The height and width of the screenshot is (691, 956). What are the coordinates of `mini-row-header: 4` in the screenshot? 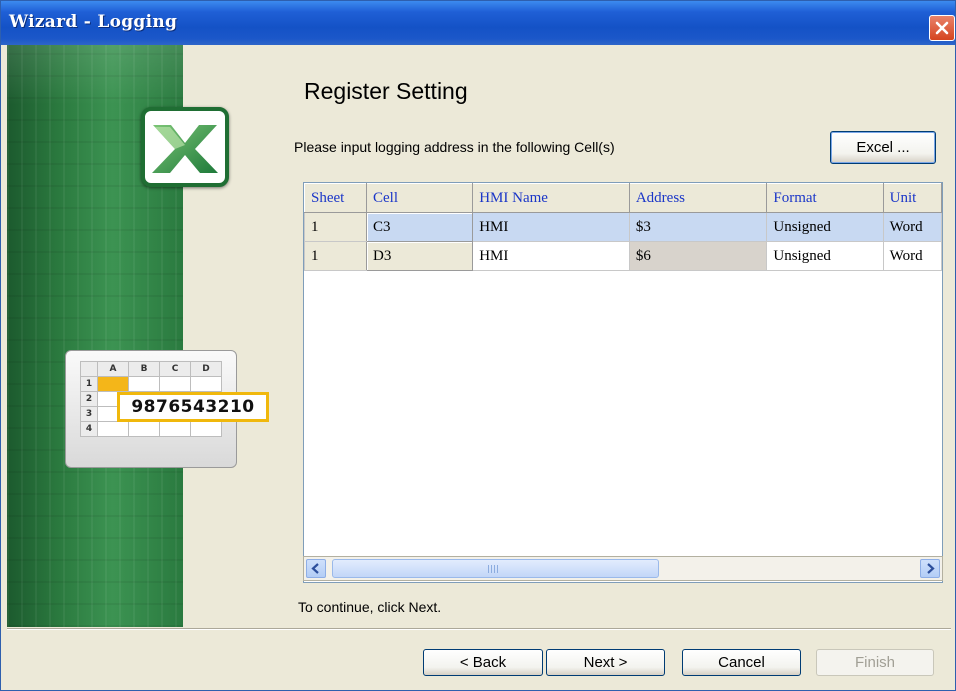 It's located at (89, 429).